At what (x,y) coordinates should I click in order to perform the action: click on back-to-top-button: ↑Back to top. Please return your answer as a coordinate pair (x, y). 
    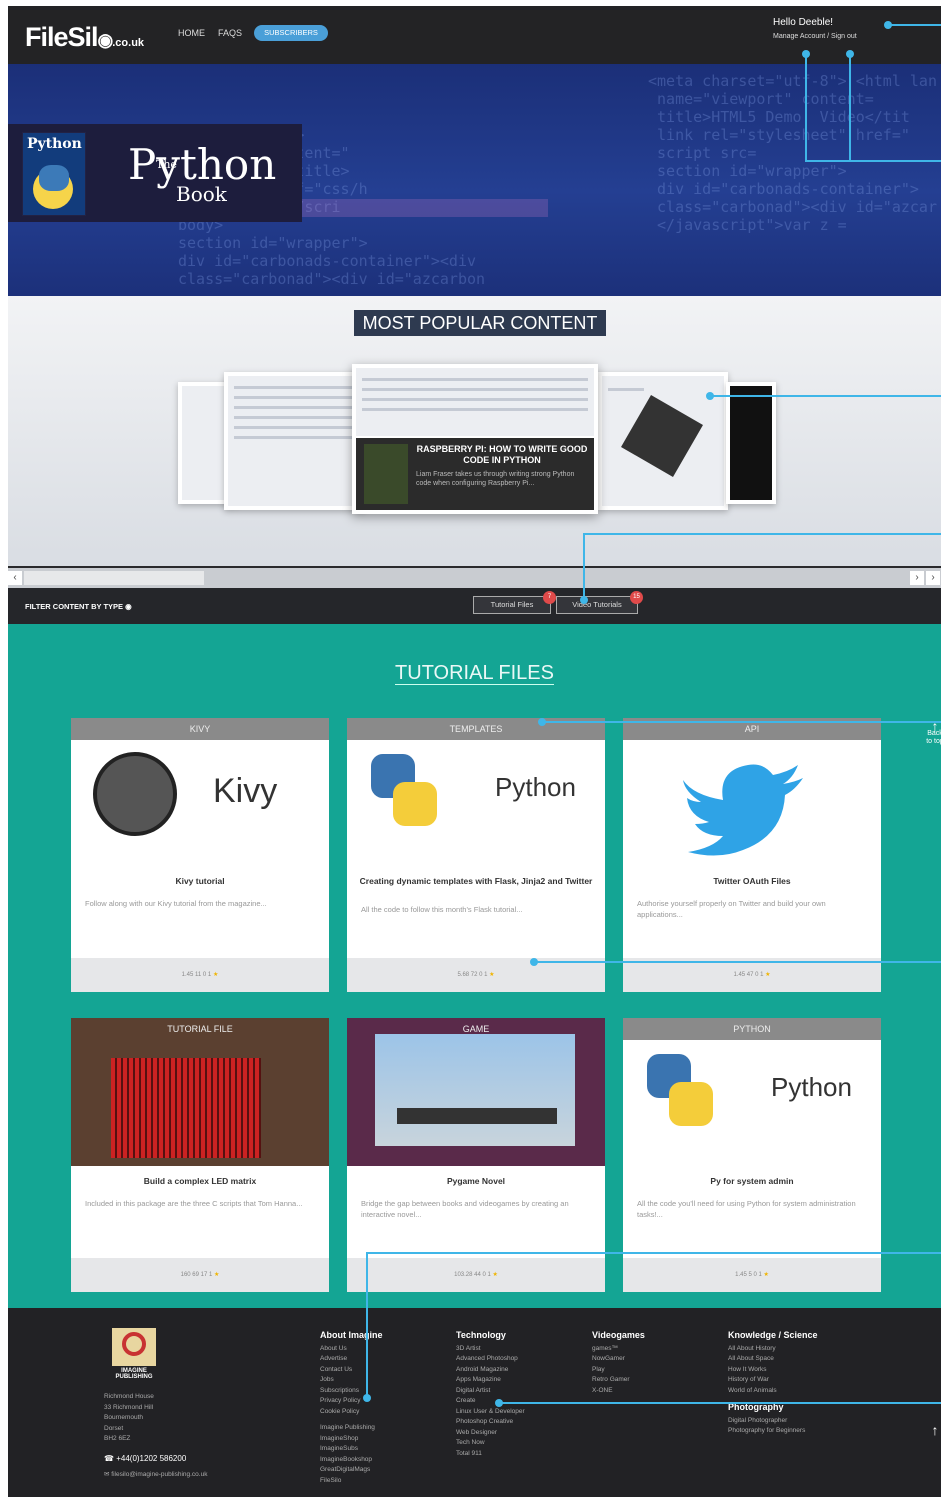
    Looking at the image, I should click on (932, 732).